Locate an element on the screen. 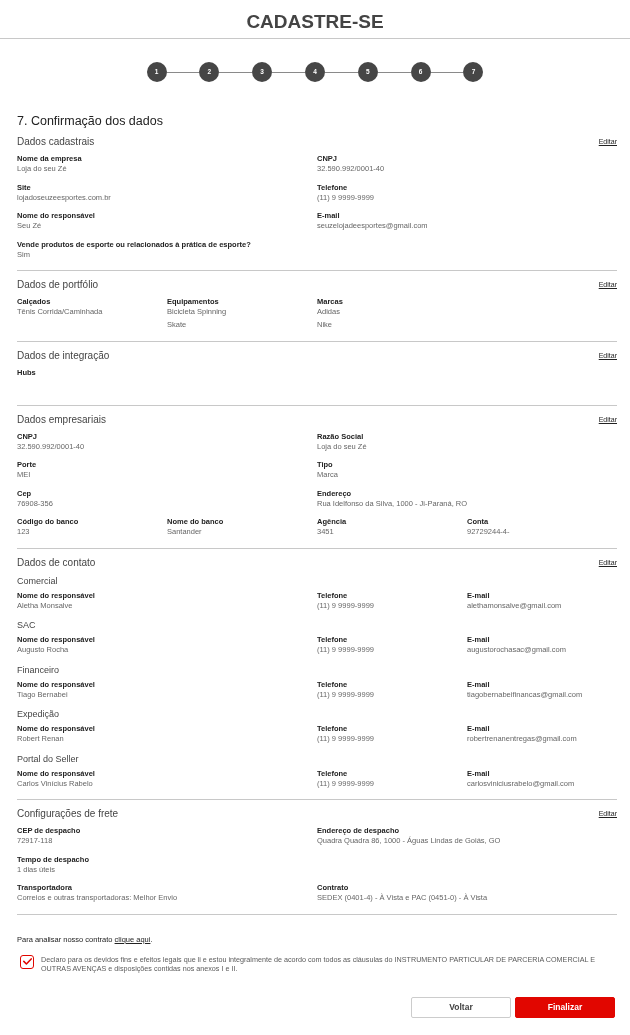 The image size is (630, 1035). section-title: Dados empresariais is located at coordinates (61, 419).